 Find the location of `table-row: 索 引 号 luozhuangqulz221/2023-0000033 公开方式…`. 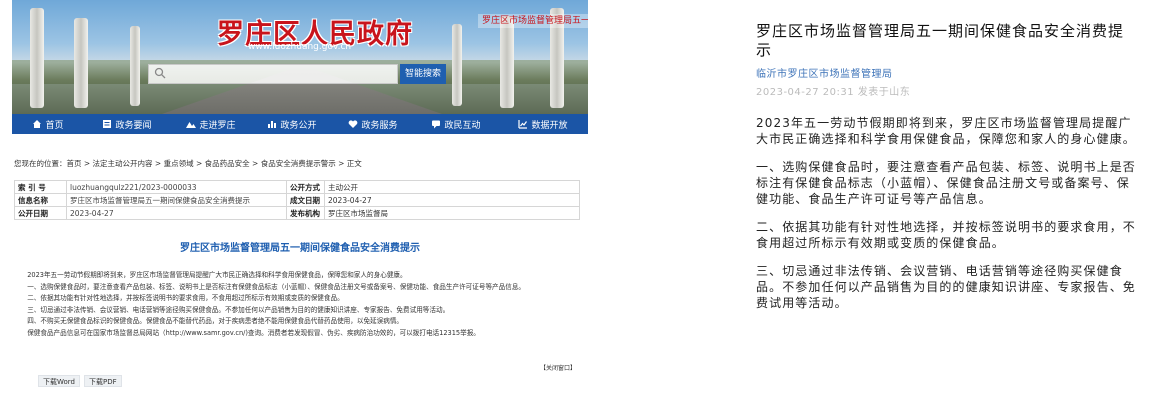

table-row: 索 引 号 luozhuangqulz221/2023-0000033 公开方式… is located at coordinates (297, 187).